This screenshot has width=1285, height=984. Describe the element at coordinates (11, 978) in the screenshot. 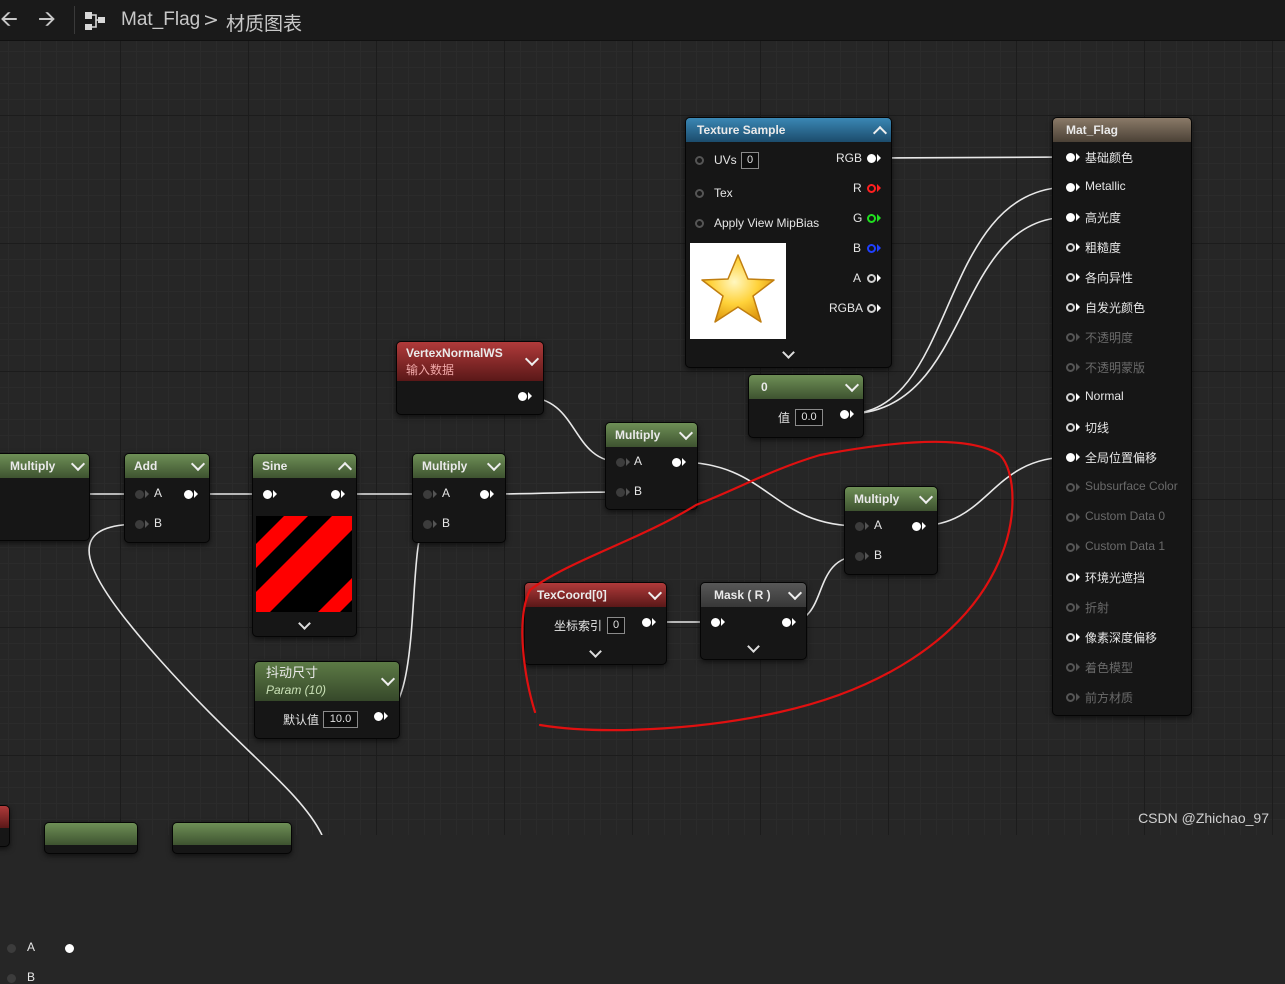

I see `pin-b-input` at that location.